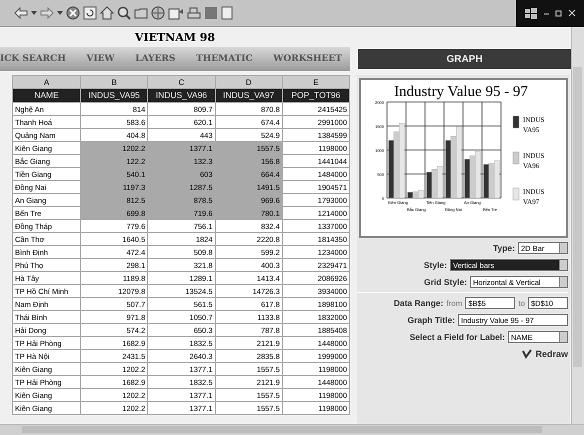 The height and width of the screenshot is (435, 584). I want to click on column-letter: C, so click(181, 82).